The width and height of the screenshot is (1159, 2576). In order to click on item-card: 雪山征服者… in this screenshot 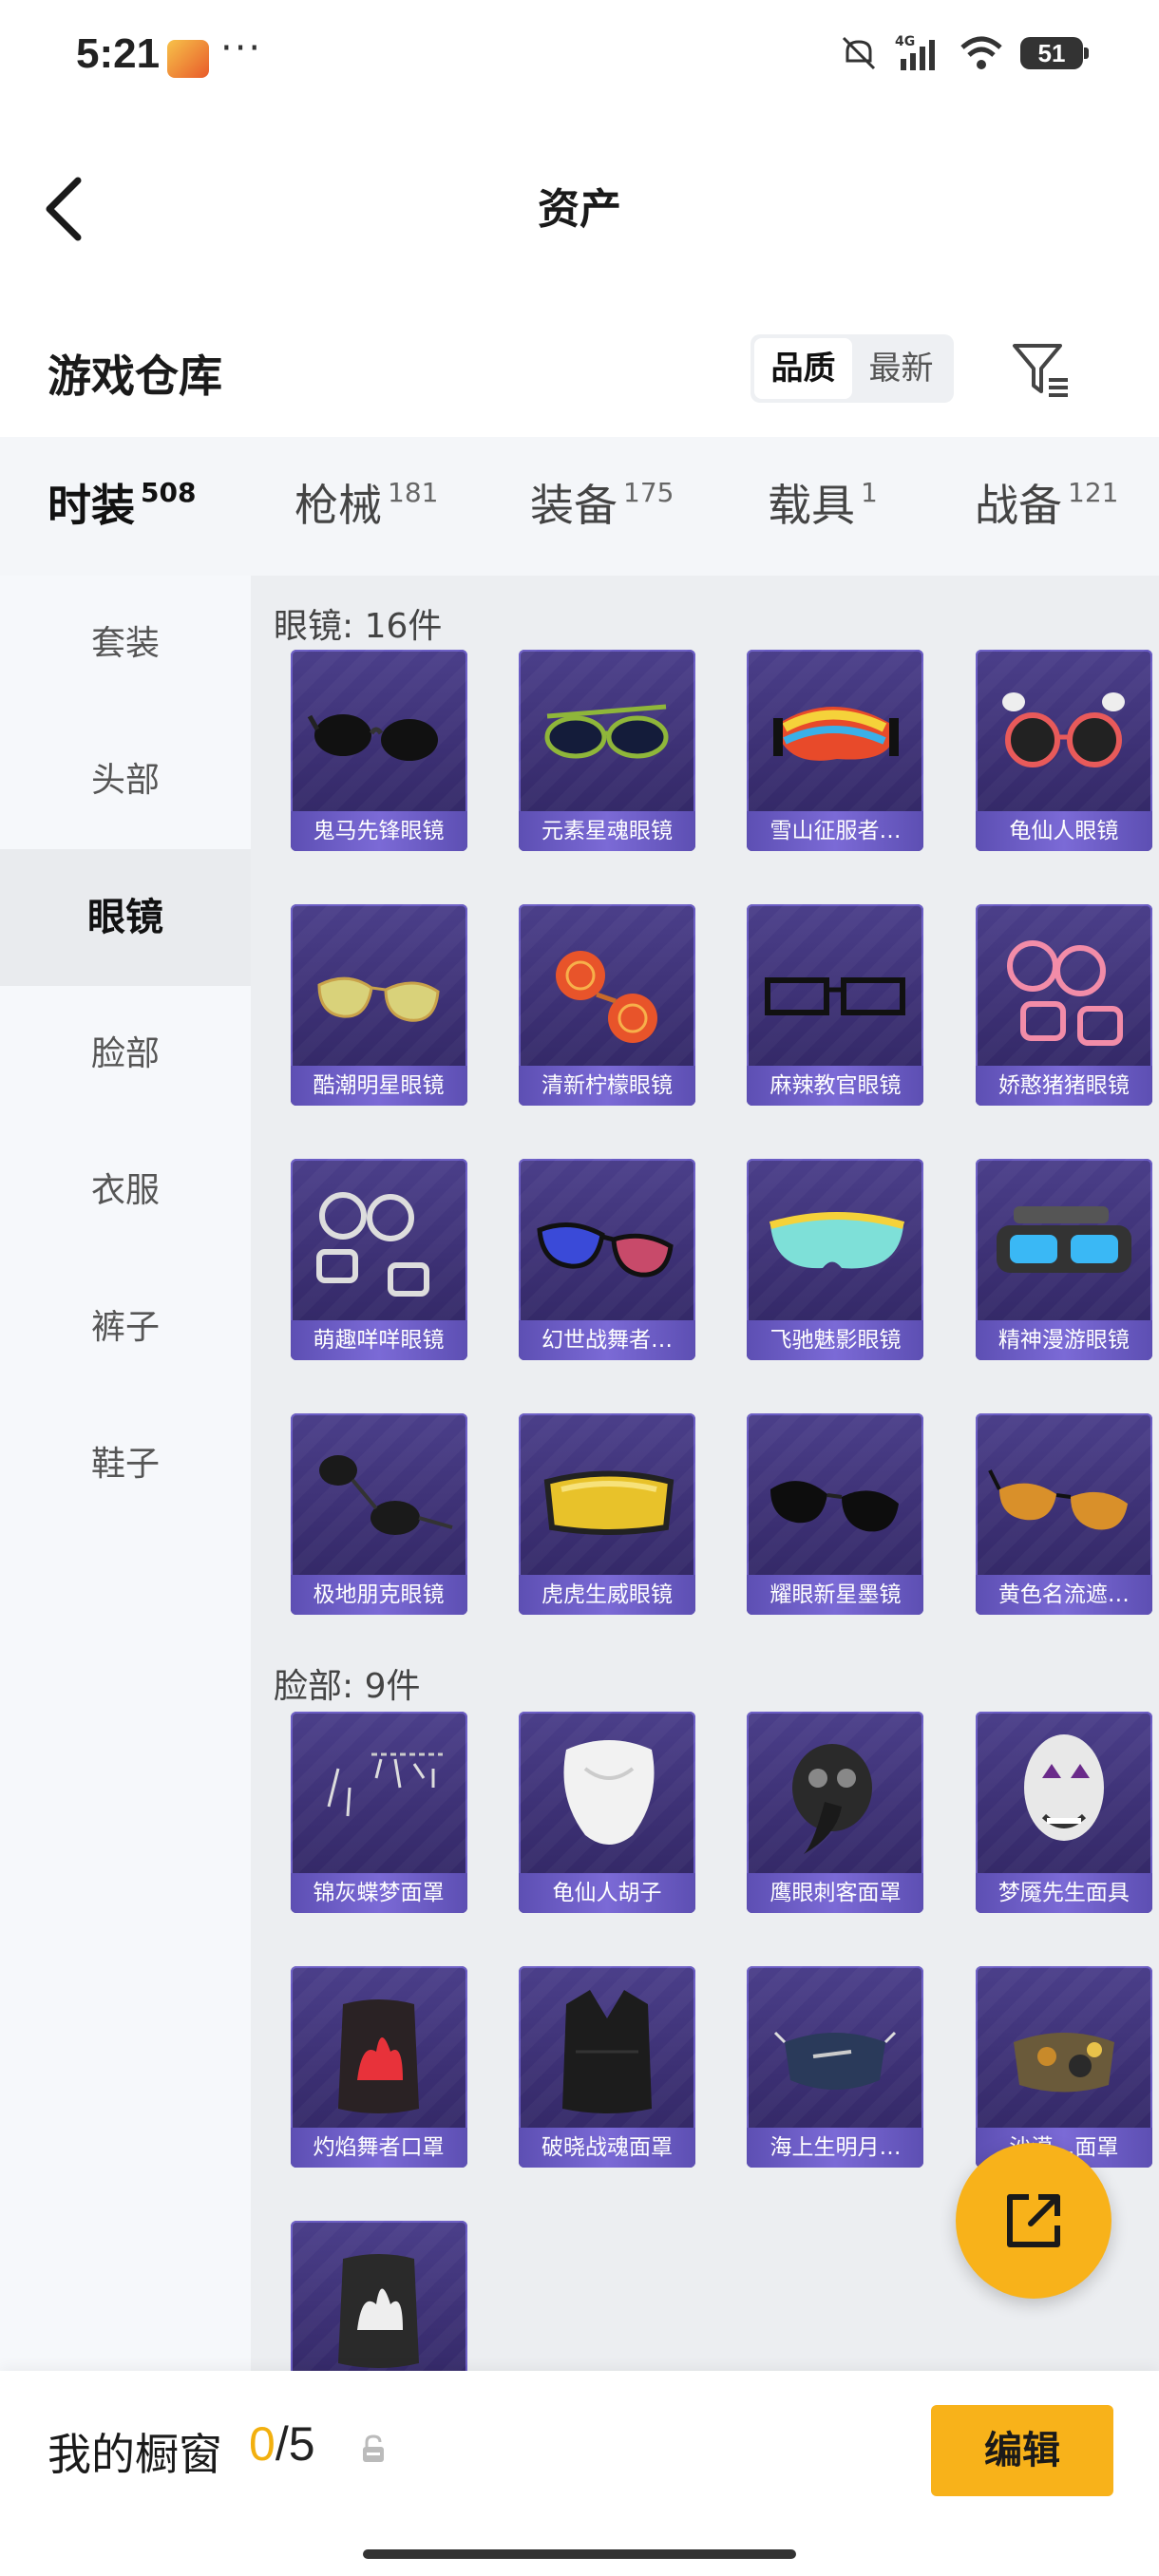, I will do `click(835, 750)`.